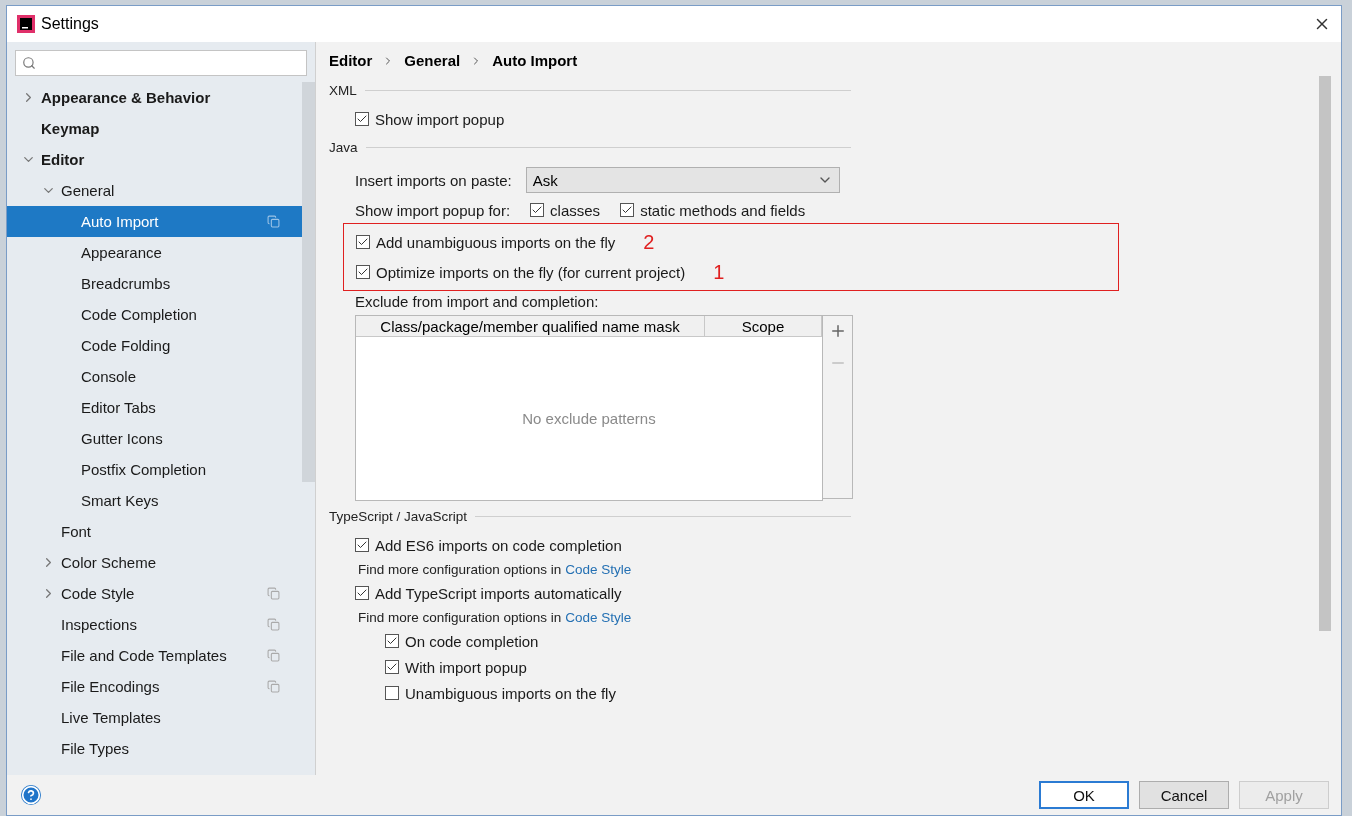 Image resolution: width=1352 pixels, height=816 pixels. What do you see at coordinates (154, 97) in the screenshot?
I see `sidebar-item: Appearance & Behavior` at bounding box center [154, 97].